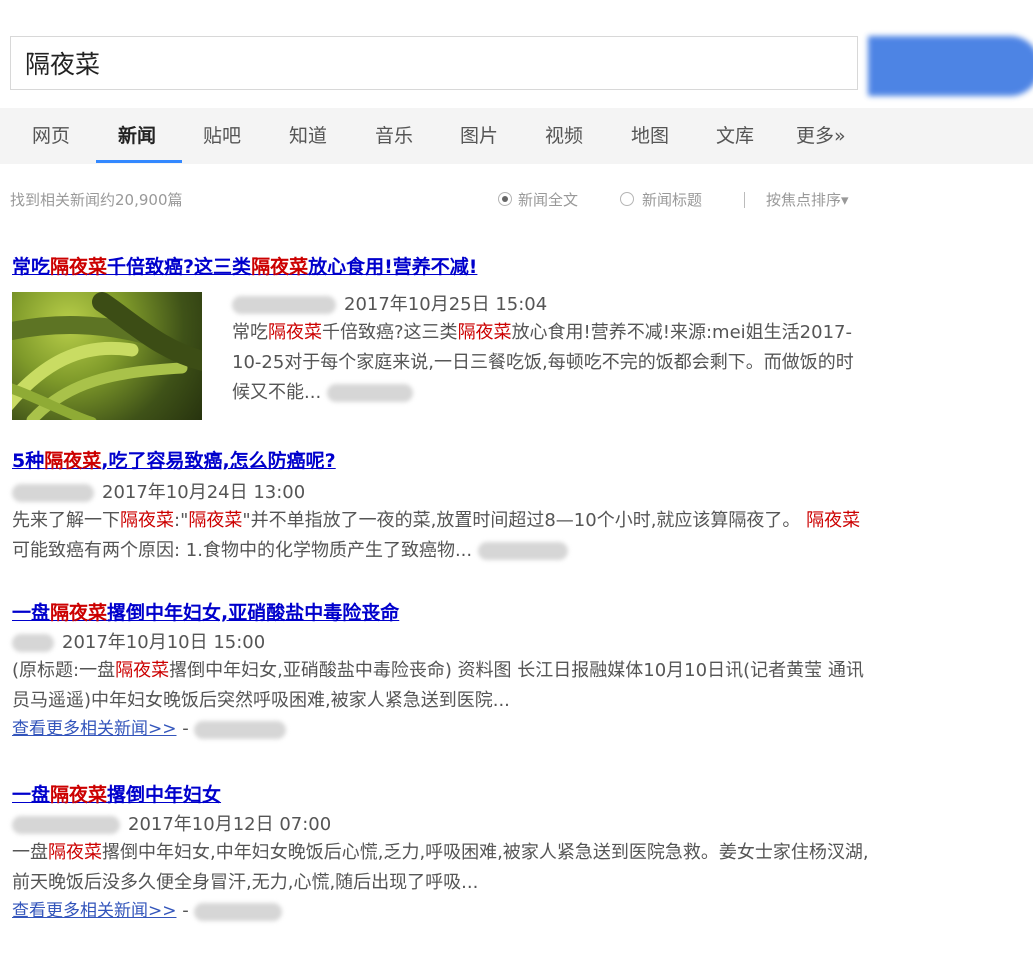  Describe the element at coordinates (446, 304) in the screenshot. I see `publish-date: 2017年10月25日 15:04` at that location.